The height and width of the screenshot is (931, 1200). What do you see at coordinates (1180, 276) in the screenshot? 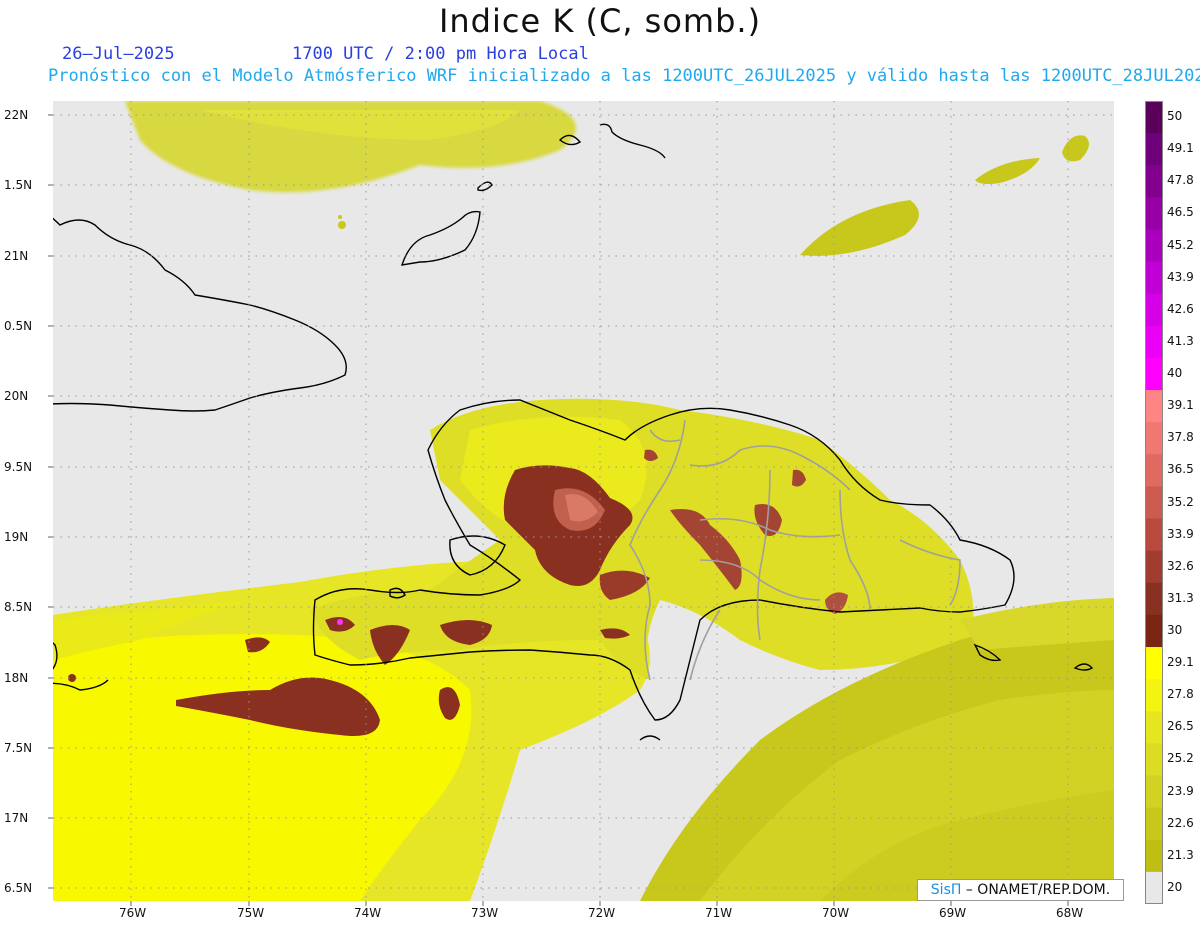
I see `colorbar-label: 43.9` at bounding box center [1180, 276].